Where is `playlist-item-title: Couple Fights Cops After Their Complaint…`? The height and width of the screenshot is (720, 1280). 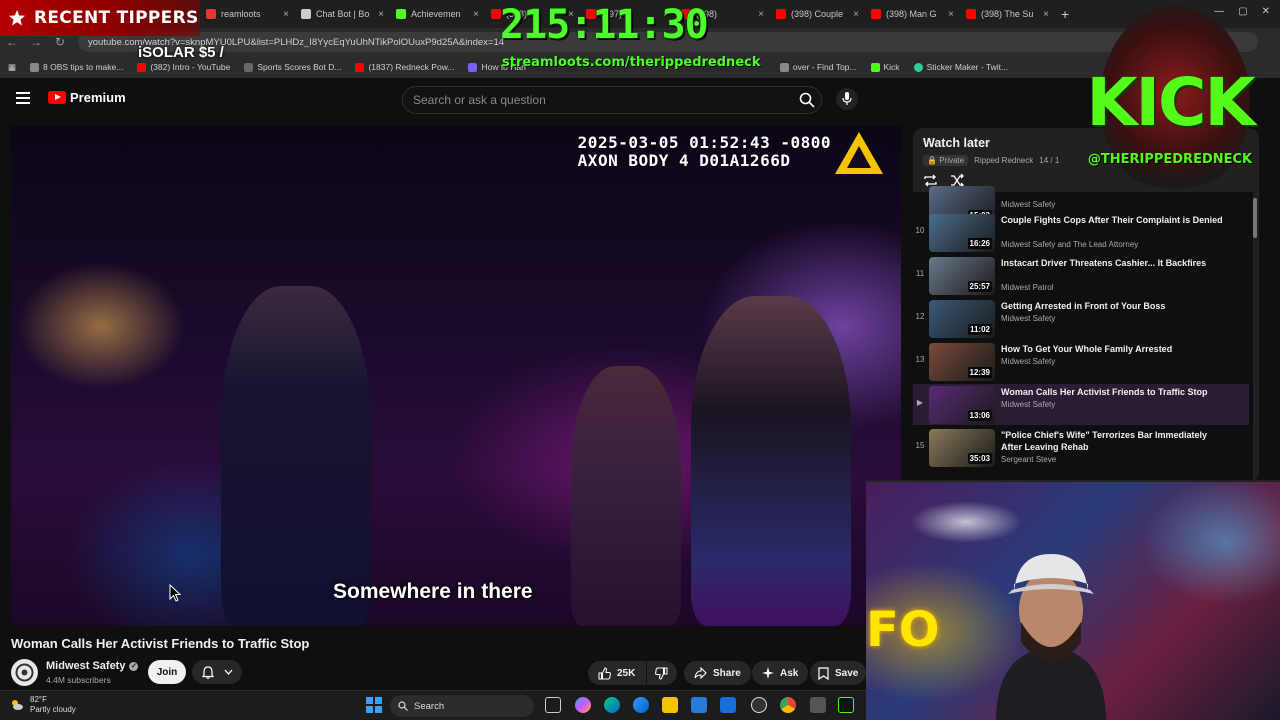 playlist-item-title: Couple Fights Cops After Their Complaint… is located at coordinates (1112, 220).